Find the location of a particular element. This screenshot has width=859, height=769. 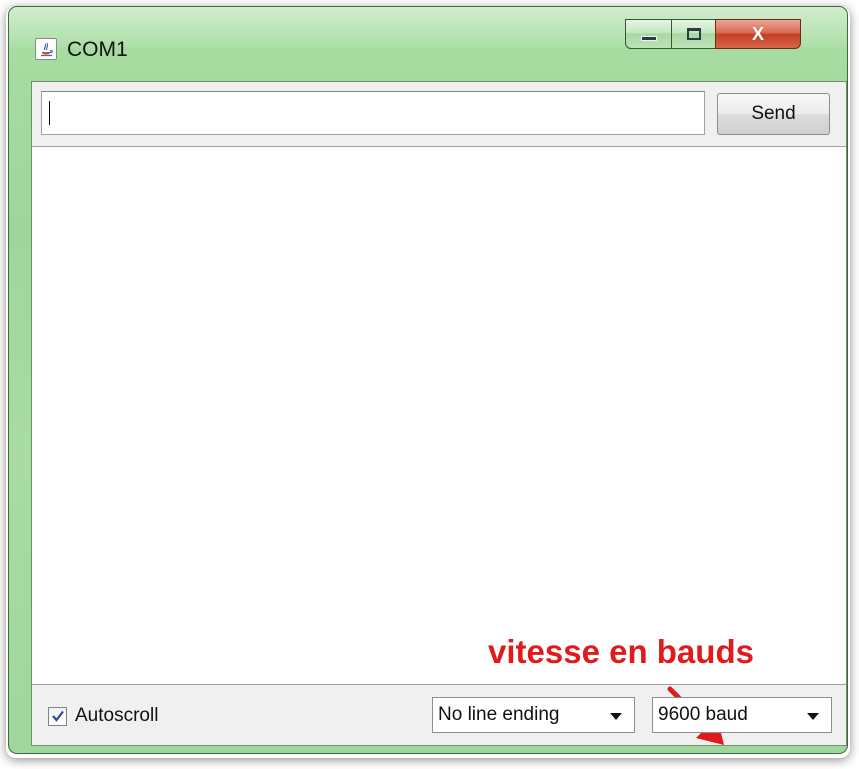

line-ending-value: No line ending is located at coordinates (499, 714).